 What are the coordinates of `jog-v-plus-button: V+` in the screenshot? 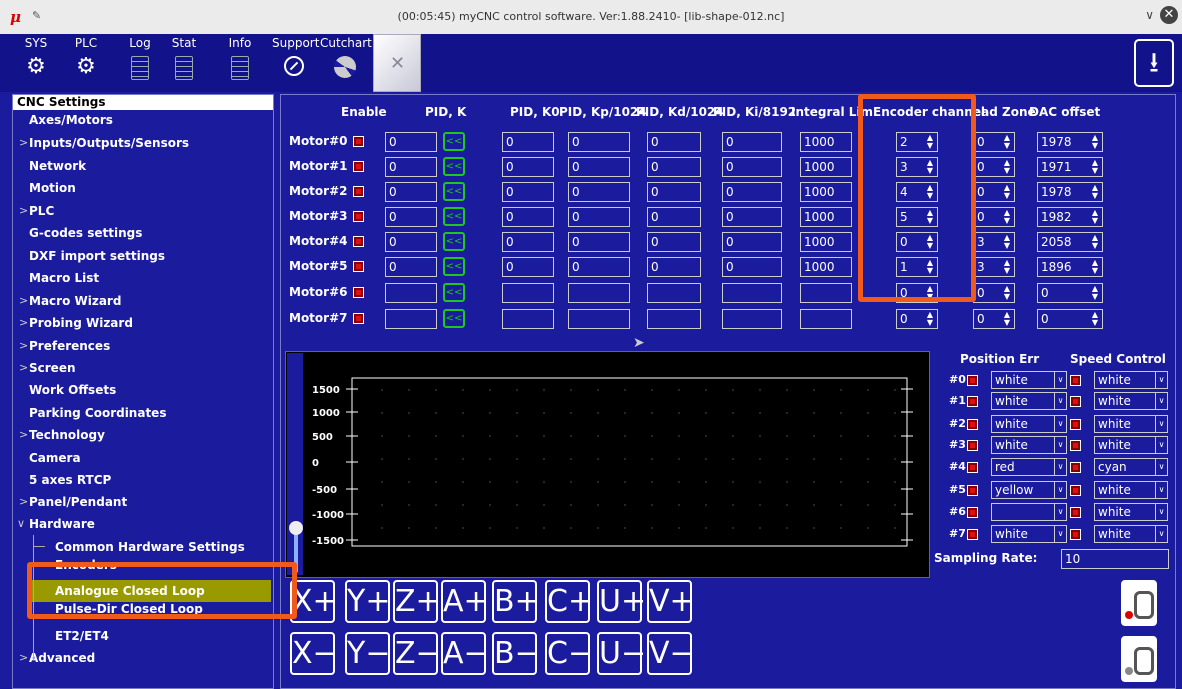 It's located at (671, 601).